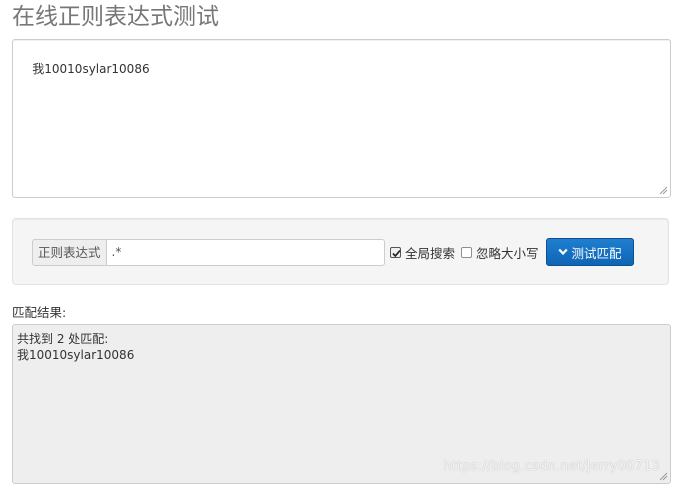  Describe the element at coordinates (91, 69) in the screenshot. I see `source-text-value: 我10010sylar10086` at that location.